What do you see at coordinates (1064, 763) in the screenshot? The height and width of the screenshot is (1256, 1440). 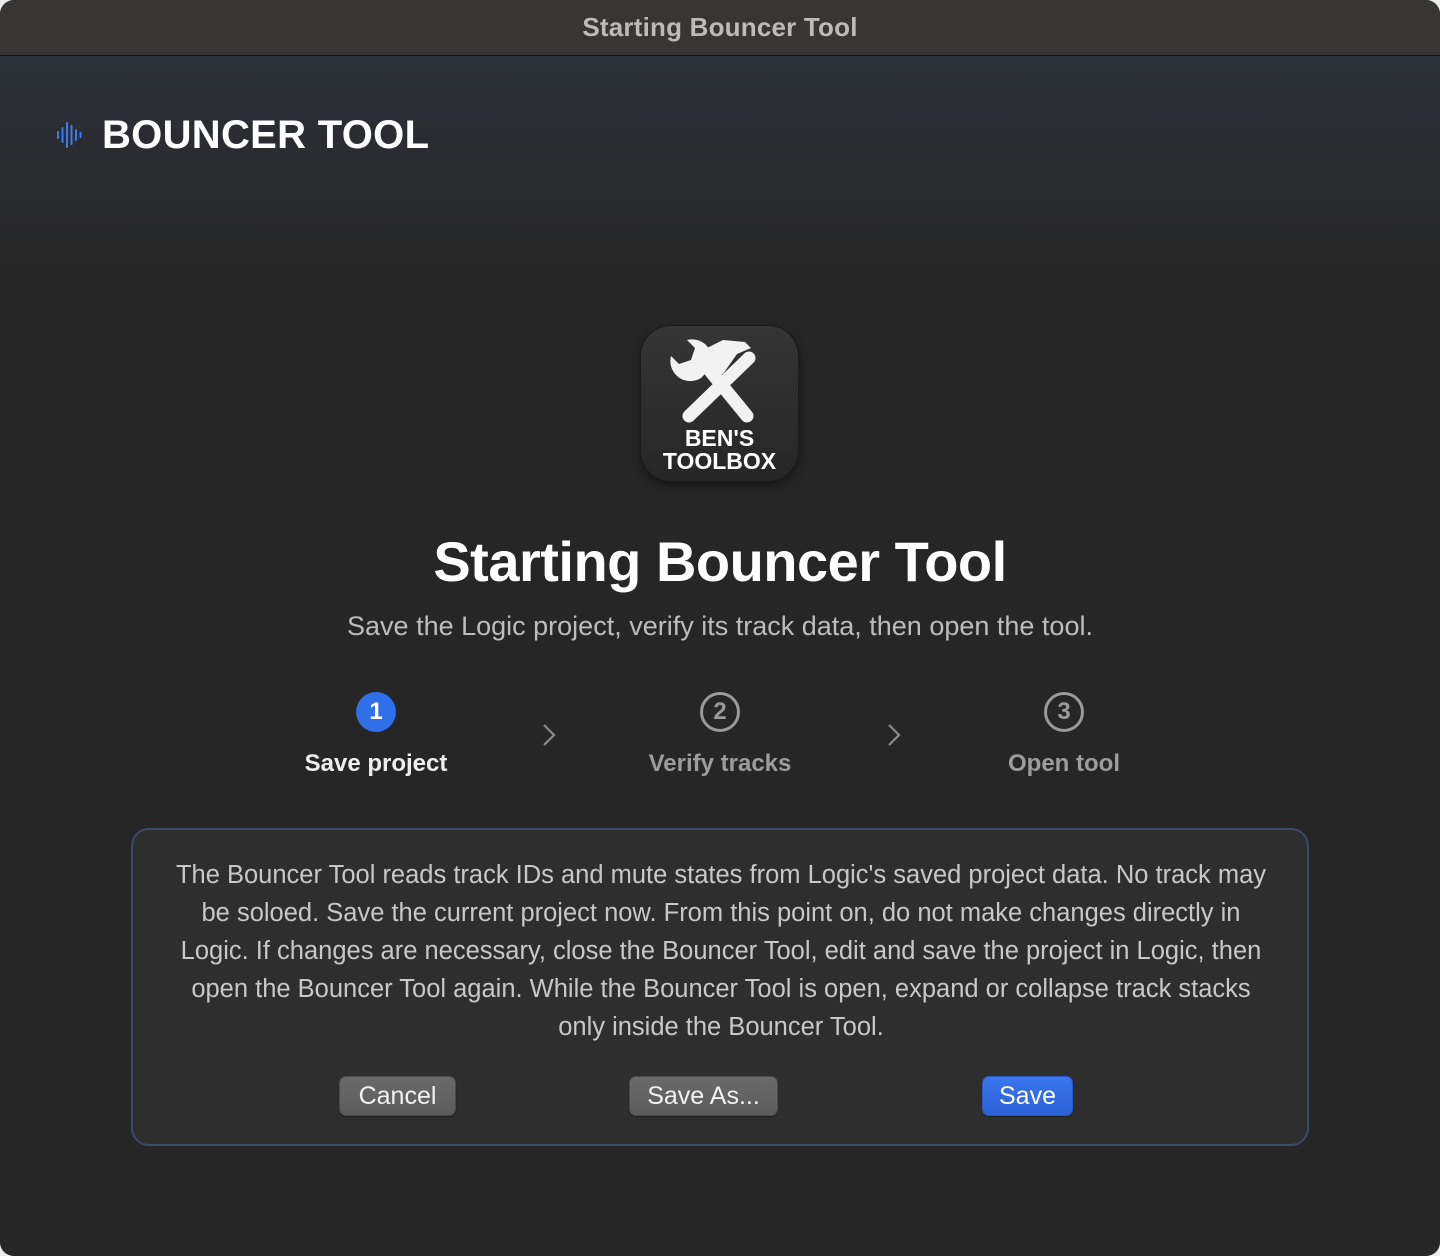 I see `step-3-label: Open tool` at bounding box center [1064, 763].